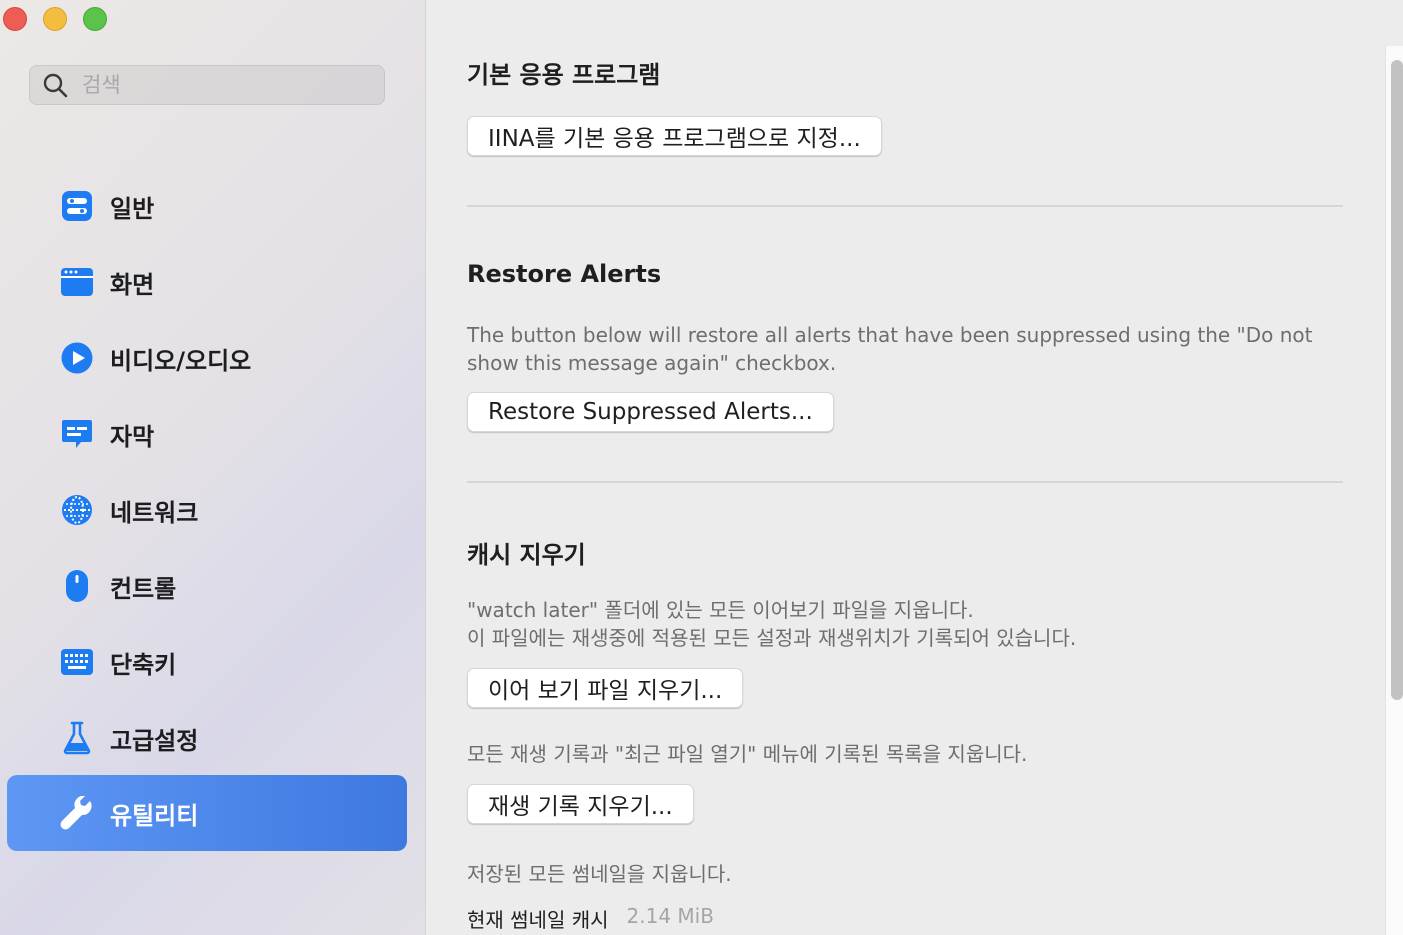 Image resolution: width=1403 pixels, height=935 pixels. I want to click on clear-cache-title: 캐시 지우기, so click(526, 555).